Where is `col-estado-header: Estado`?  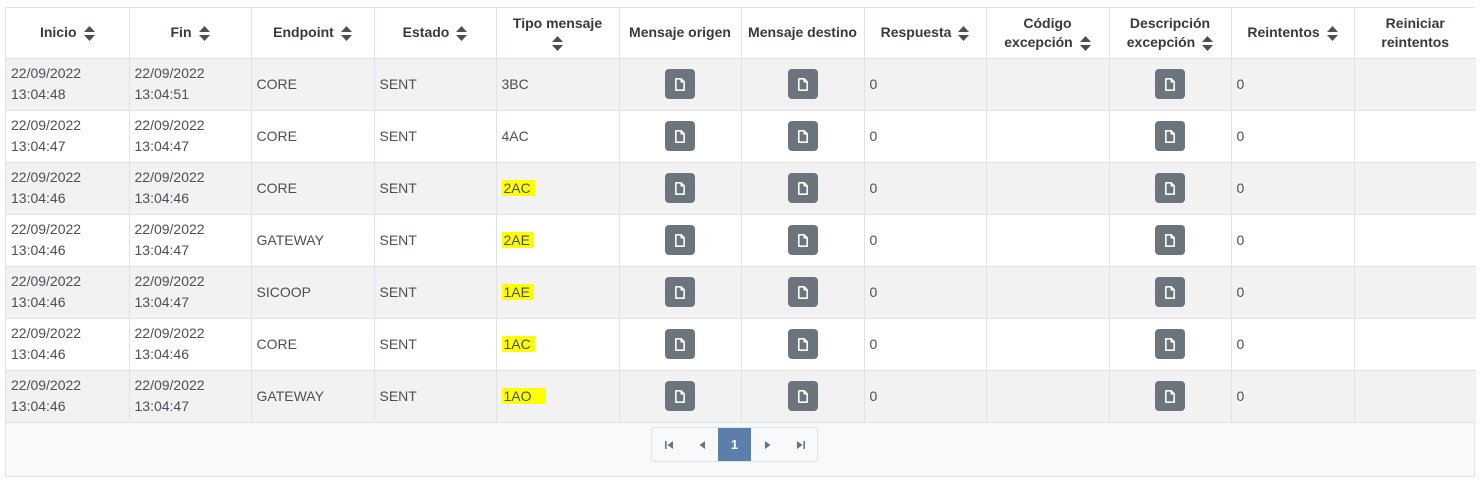
col-estado-header: Estado is located at coordinates (435, 33).